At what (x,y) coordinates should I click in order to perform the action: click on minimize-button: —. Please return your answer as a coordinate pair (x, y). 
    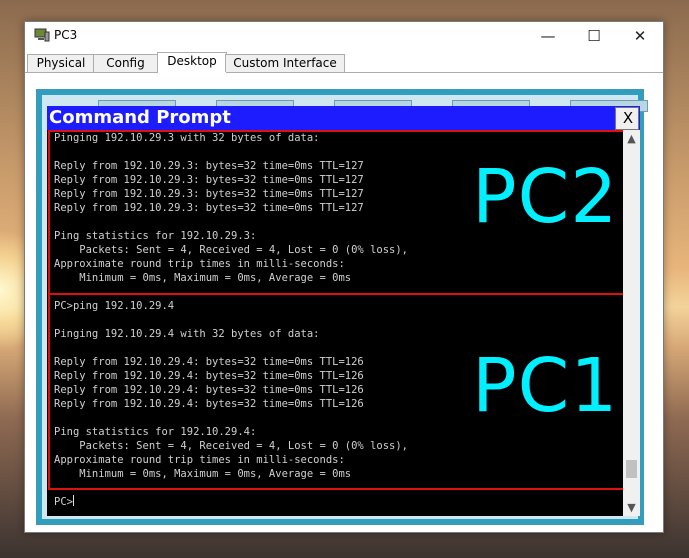
    Looking at the image, I should click on (548, 36).